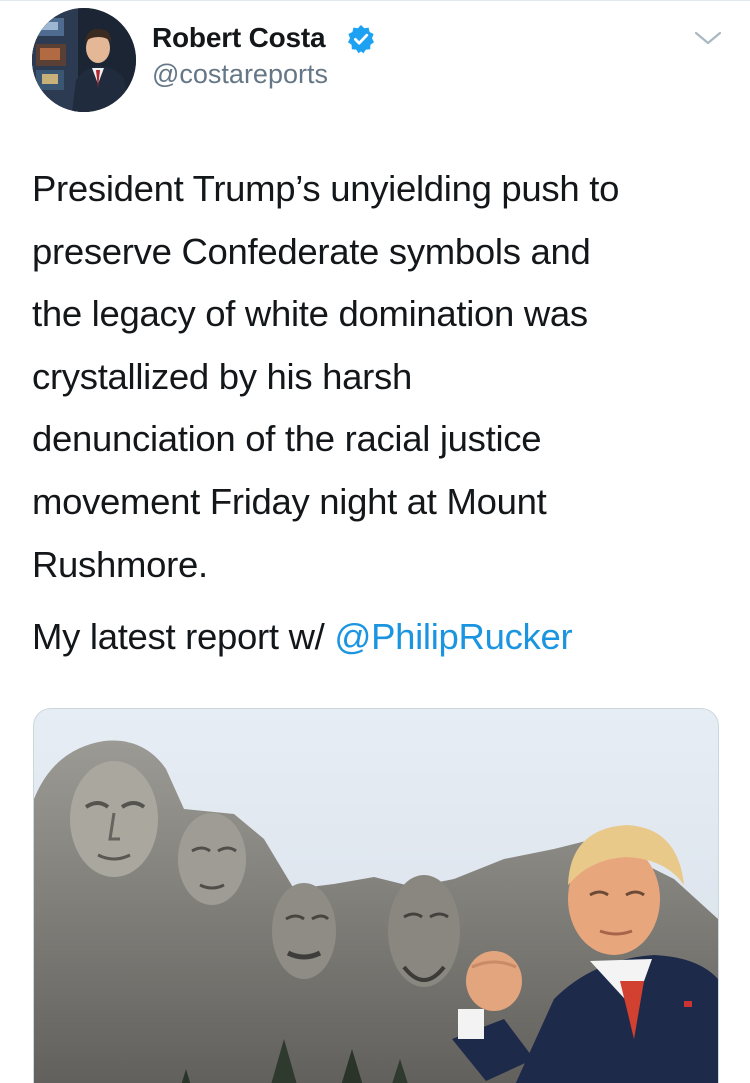 This screenshot has width=750, height=1083. I want to click on tweet-line: preserve Confederate symbols and, so click(311, 251).